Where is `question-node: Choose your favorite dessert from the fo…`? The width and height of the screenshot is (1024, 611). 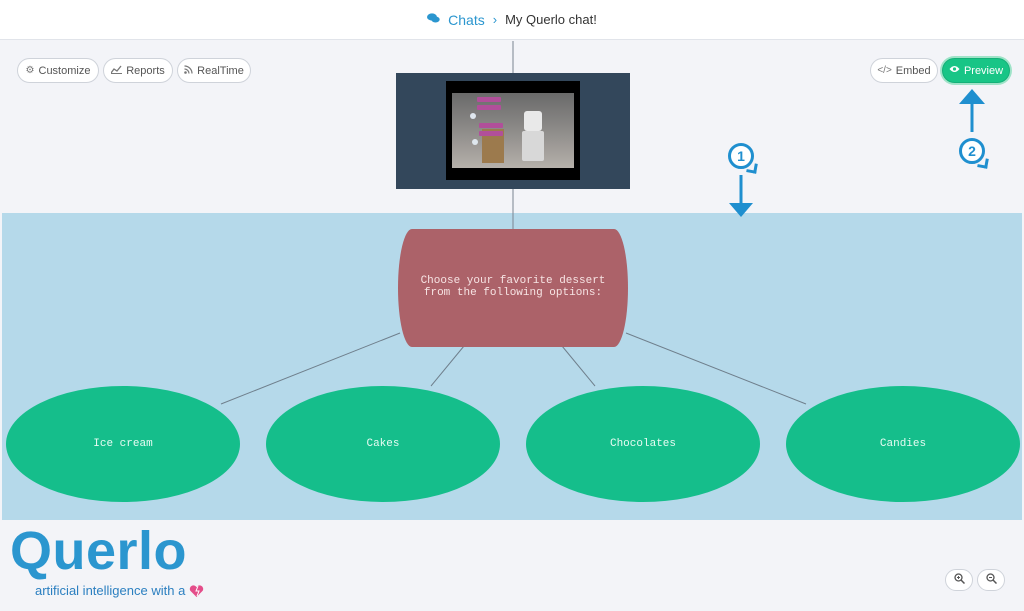 question-node: Choose your favorite dessert from the fo… is located at coordinates (513, 288).